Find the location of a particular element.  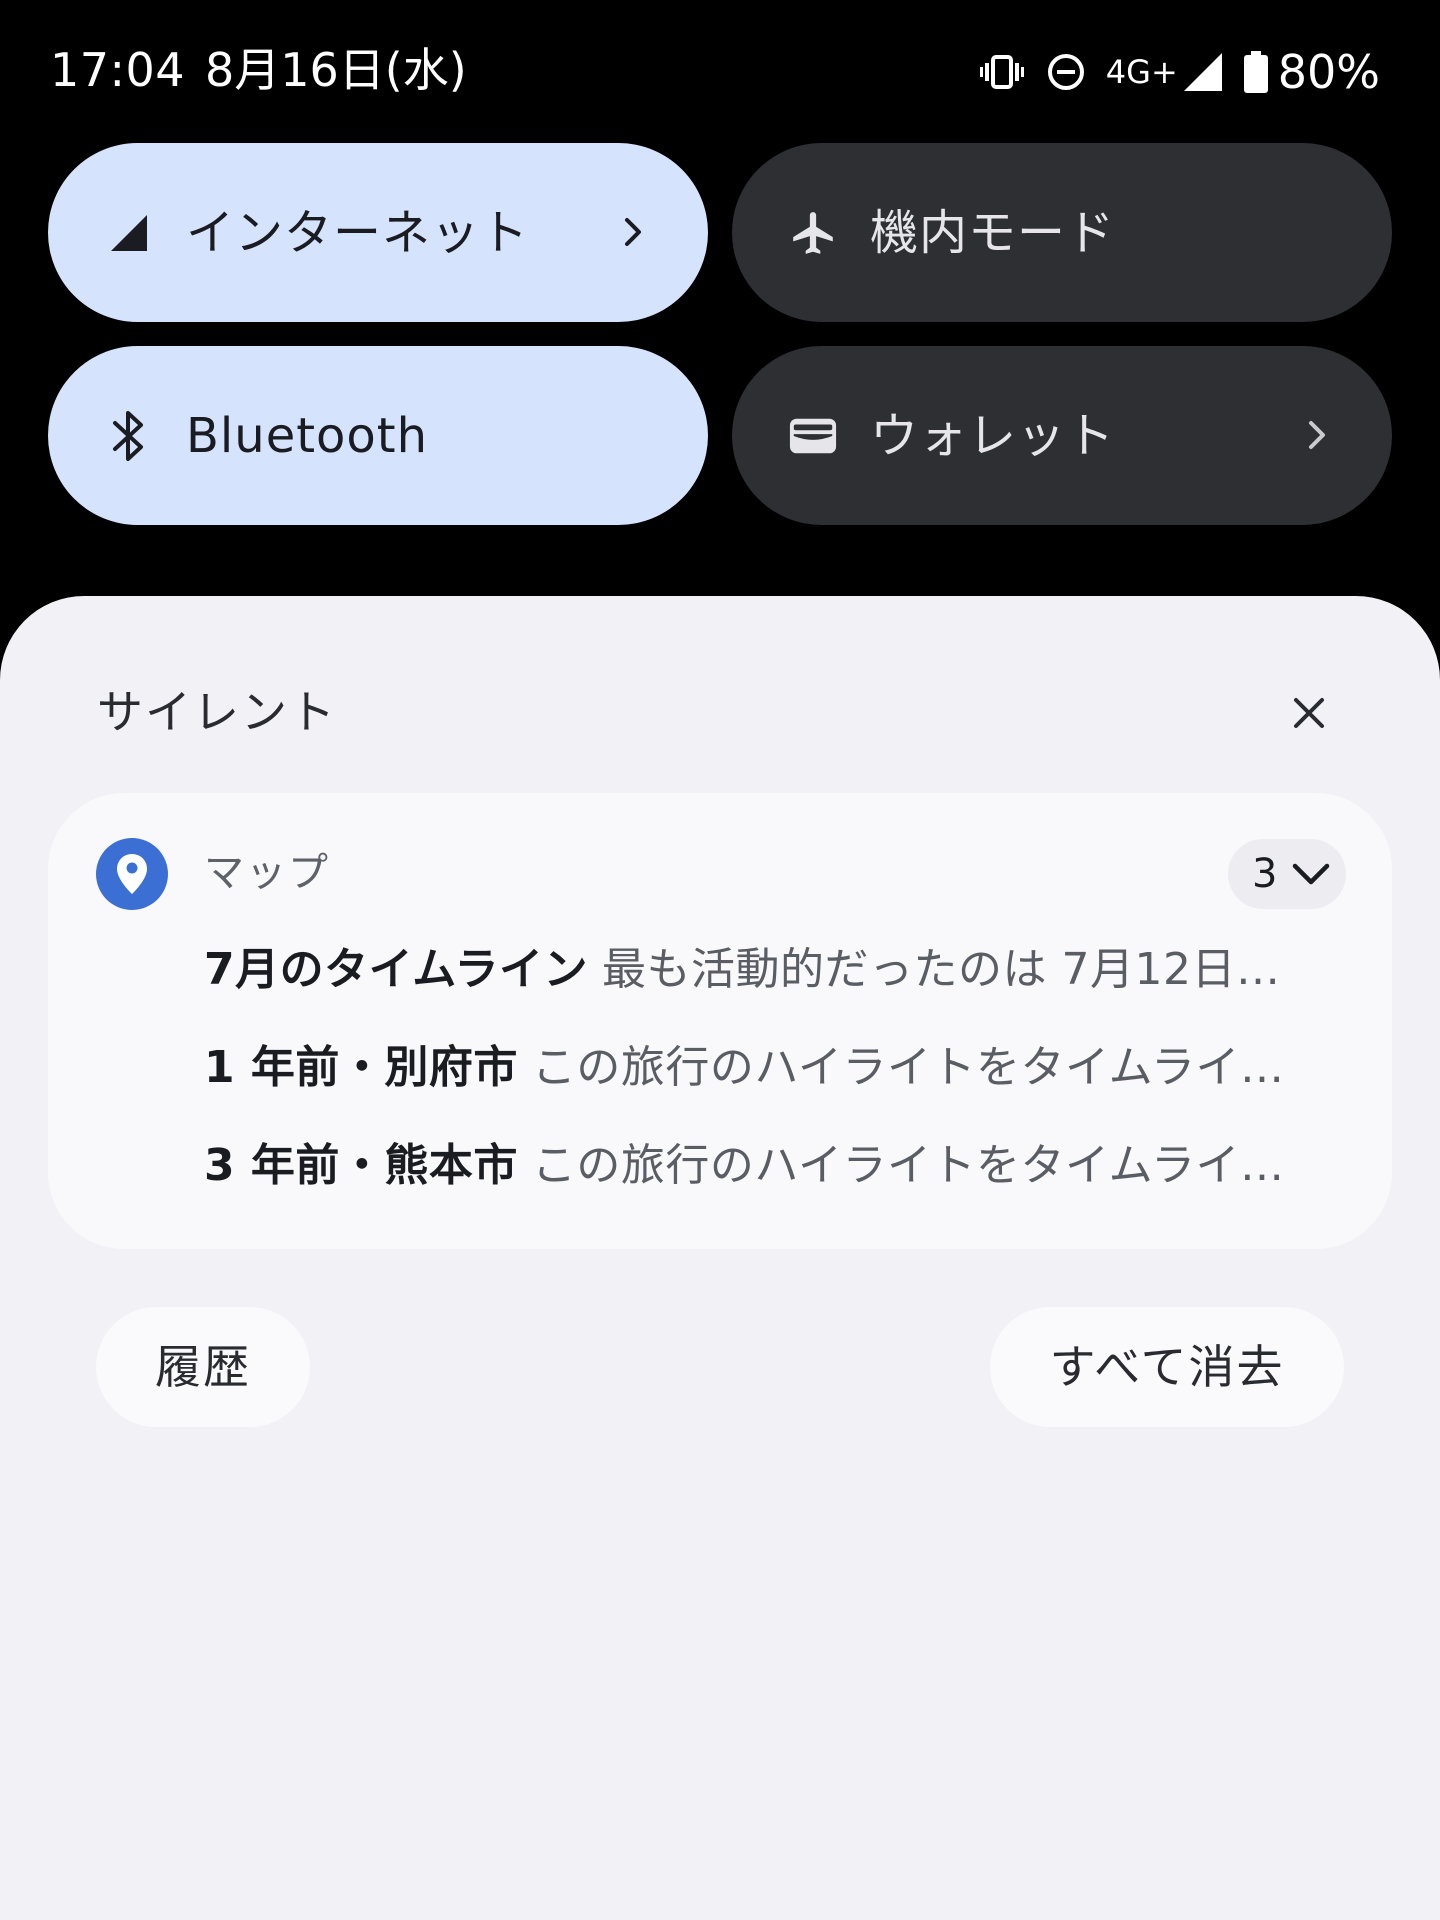

notification-title: 7月のタイムライン is located at coordinates (396, 969).